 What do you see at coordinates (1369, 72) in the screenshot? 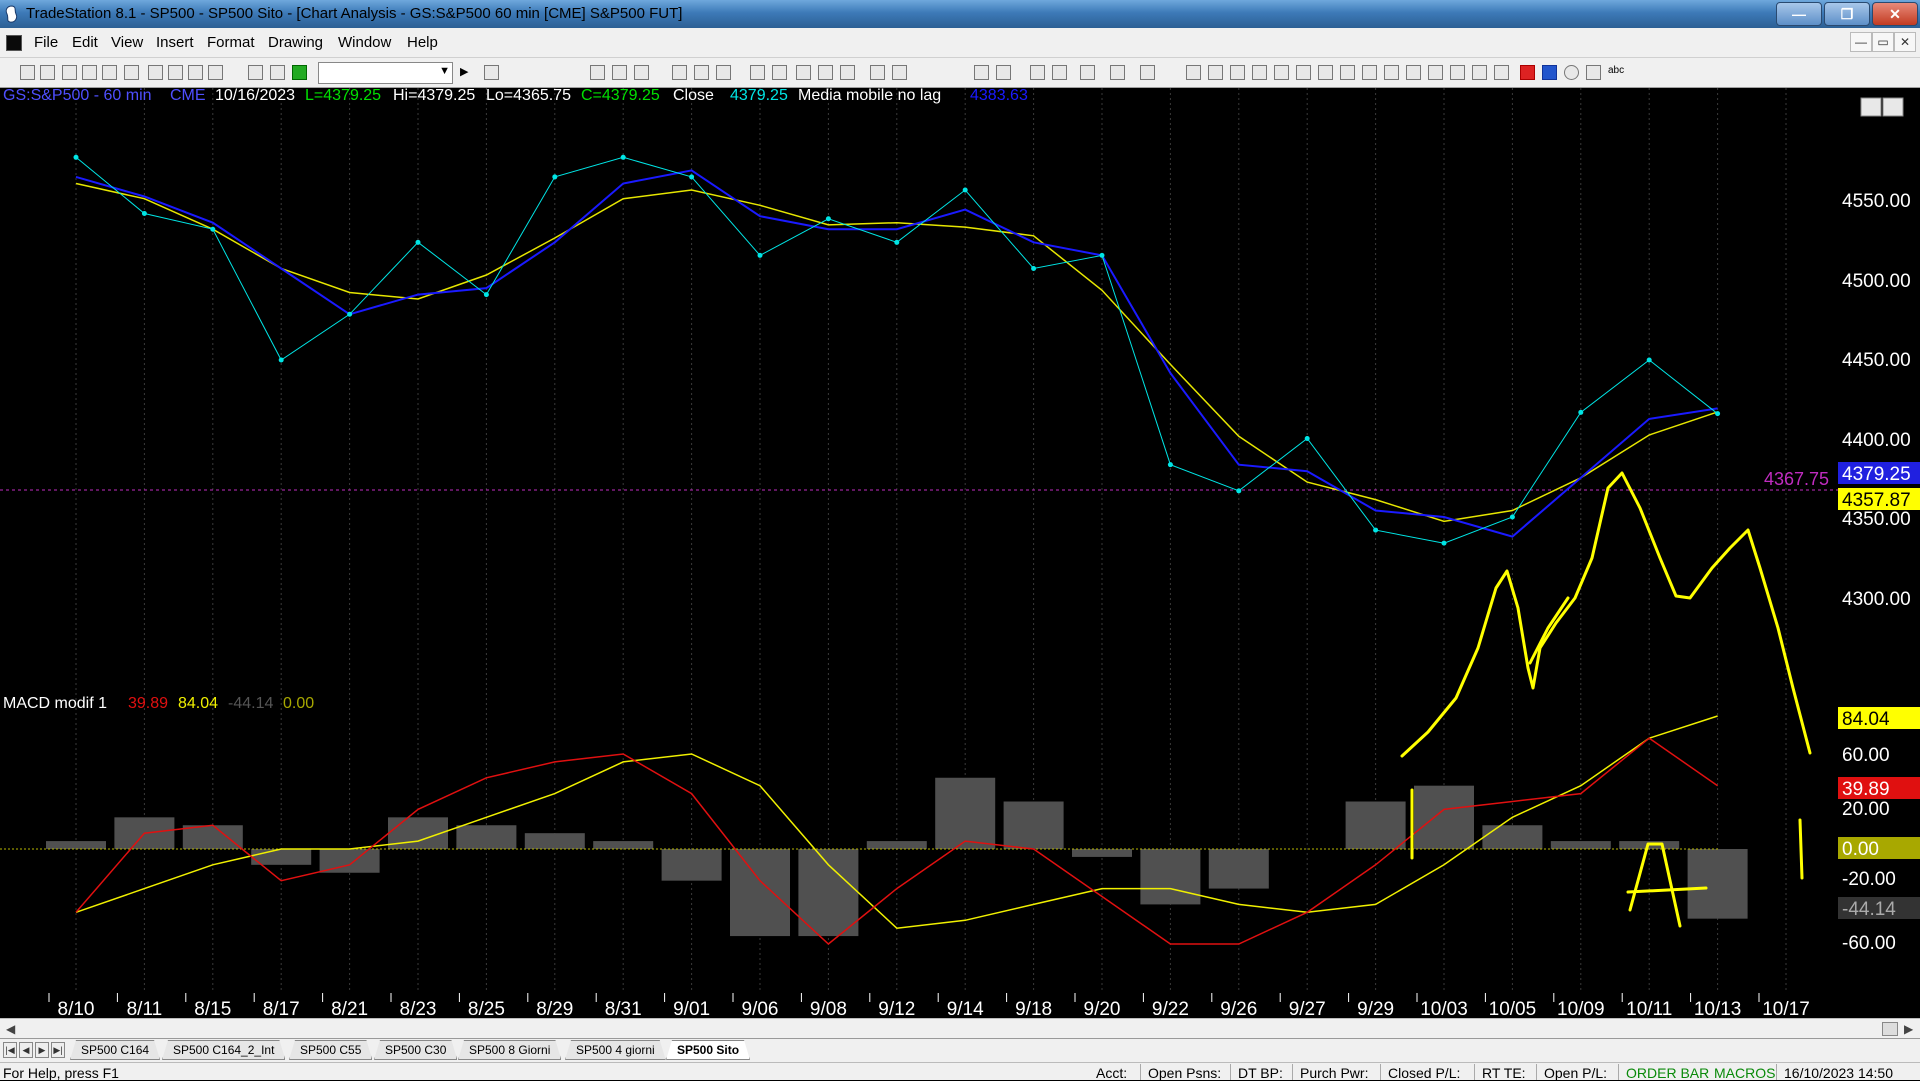
I see `fib-time-zone-icon` at bounding box center [1369, 72].